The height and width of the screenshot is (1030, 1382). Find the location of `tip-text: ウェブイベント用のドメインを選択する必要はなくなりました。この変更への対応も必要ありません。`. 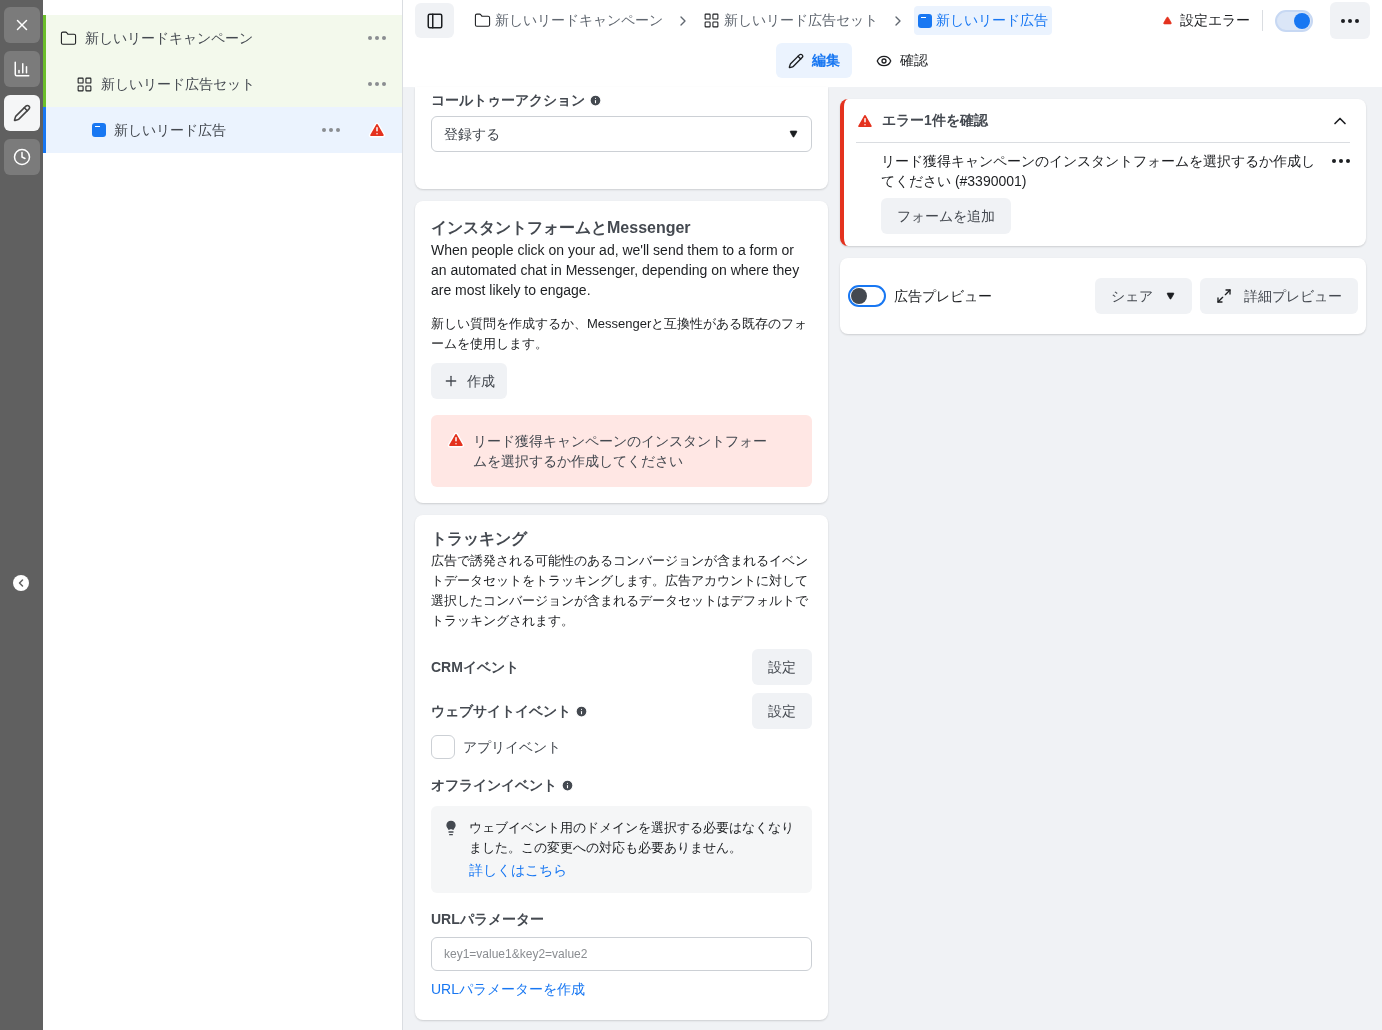

tip-text: ウェブイベント用のドメインを選択する必要はなくなりました。この変更への対応も必要ありません。 is located at coordinates (632, 838).